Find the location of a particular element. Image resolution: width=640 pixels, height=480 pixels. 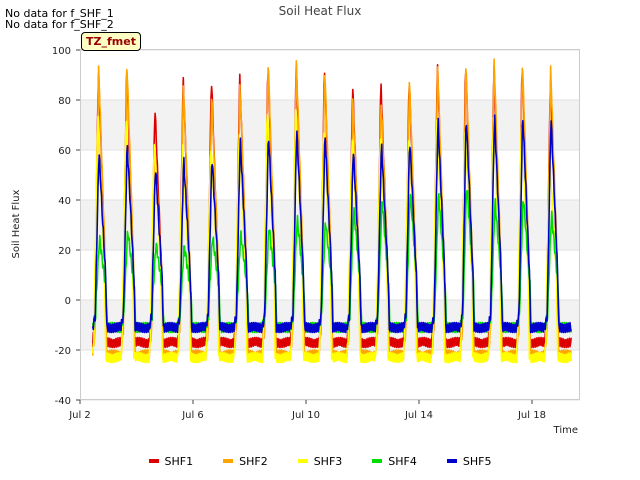

y-tick-label: 80 is located at coordinates (64, 101).